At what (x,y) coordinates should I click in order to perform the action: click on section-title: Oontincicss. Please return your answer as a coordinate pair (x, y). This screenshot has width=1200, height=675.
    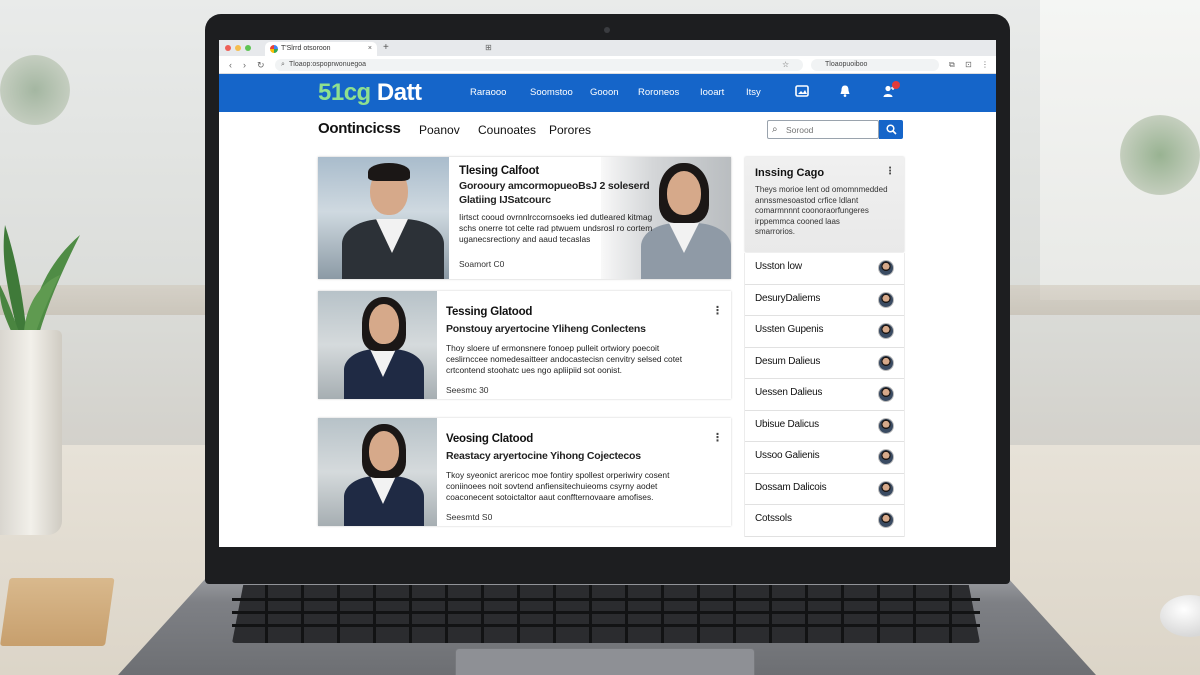
    Looking at the image, I should click on (359, 129).